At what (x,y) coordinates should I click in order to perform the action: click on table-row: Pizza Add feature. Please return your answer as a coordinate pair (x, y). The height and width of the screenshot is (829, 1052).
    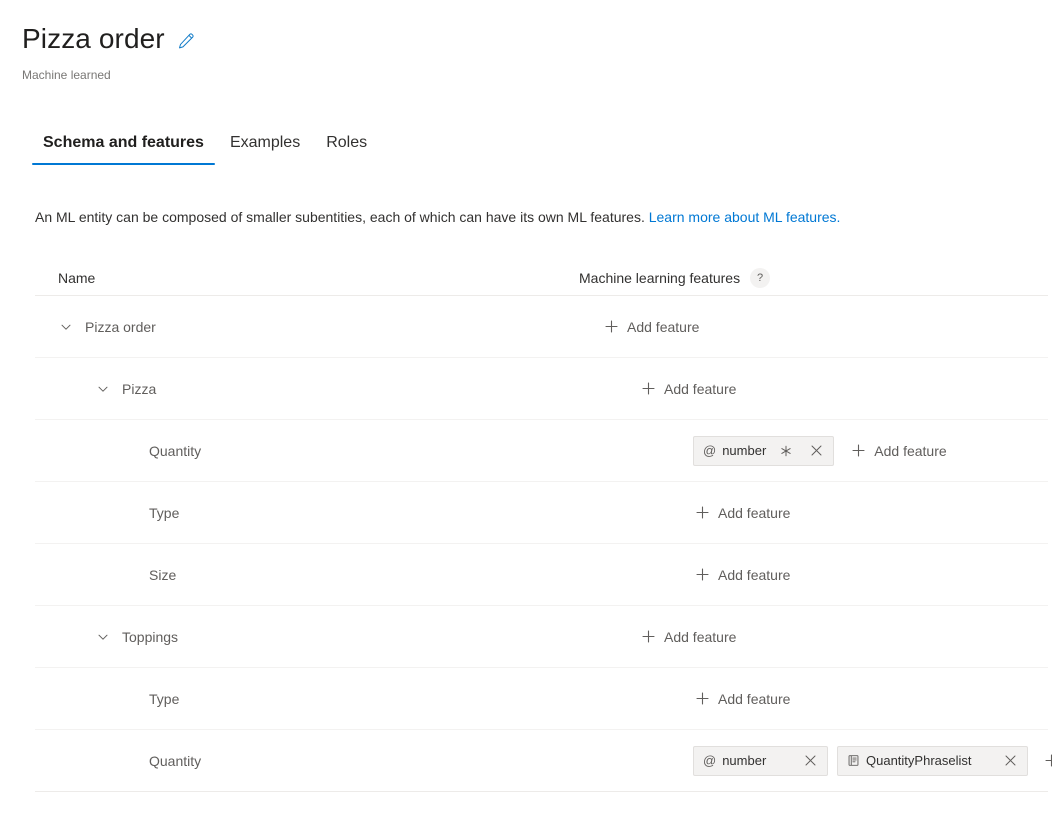
    Looking at the image, I should click on (541, 389).